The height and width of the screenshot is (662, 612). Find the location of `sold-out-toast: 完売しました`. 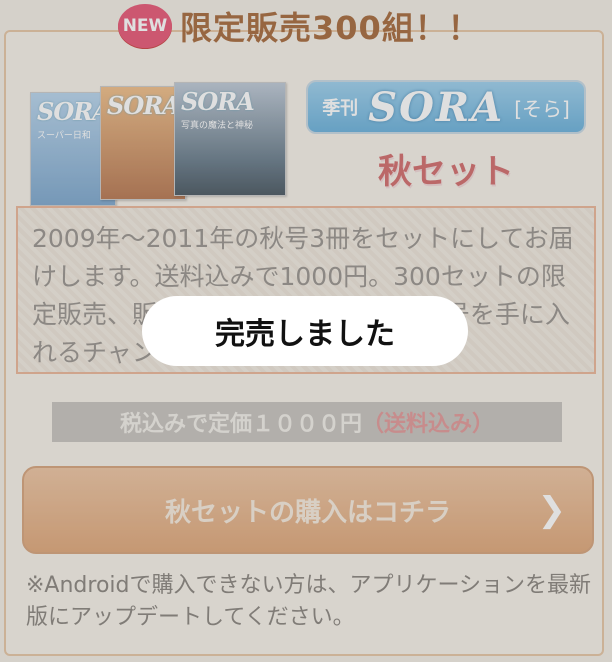

sold-out-toast: 完売しました is located at coordinates (305, 331).